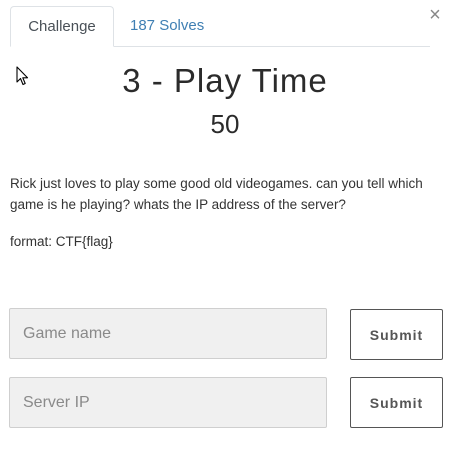  What do you see at coordinates (225, 80) in the screenshot?
I see `challenge-title: 3 - Play Time` at bounding box center [225, 80].